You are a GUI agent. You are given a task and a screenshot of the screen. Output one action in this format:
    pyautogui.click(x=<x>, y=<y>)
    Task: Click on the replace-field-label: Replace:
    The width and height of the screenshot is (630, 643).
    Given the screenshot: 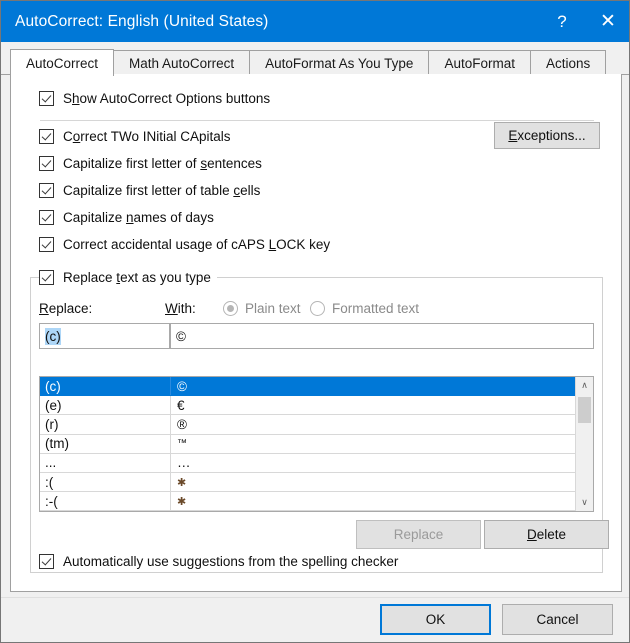 What is the action you would take?
    pyautogui.click(x=66, y=308)
    